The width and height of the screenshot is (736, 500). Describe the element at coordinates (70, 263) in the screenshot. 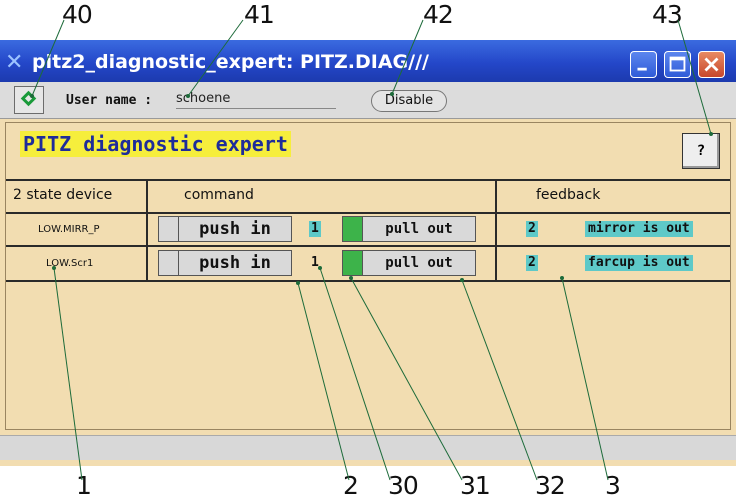

I see `device-name: LOW.Scr1` at that location.